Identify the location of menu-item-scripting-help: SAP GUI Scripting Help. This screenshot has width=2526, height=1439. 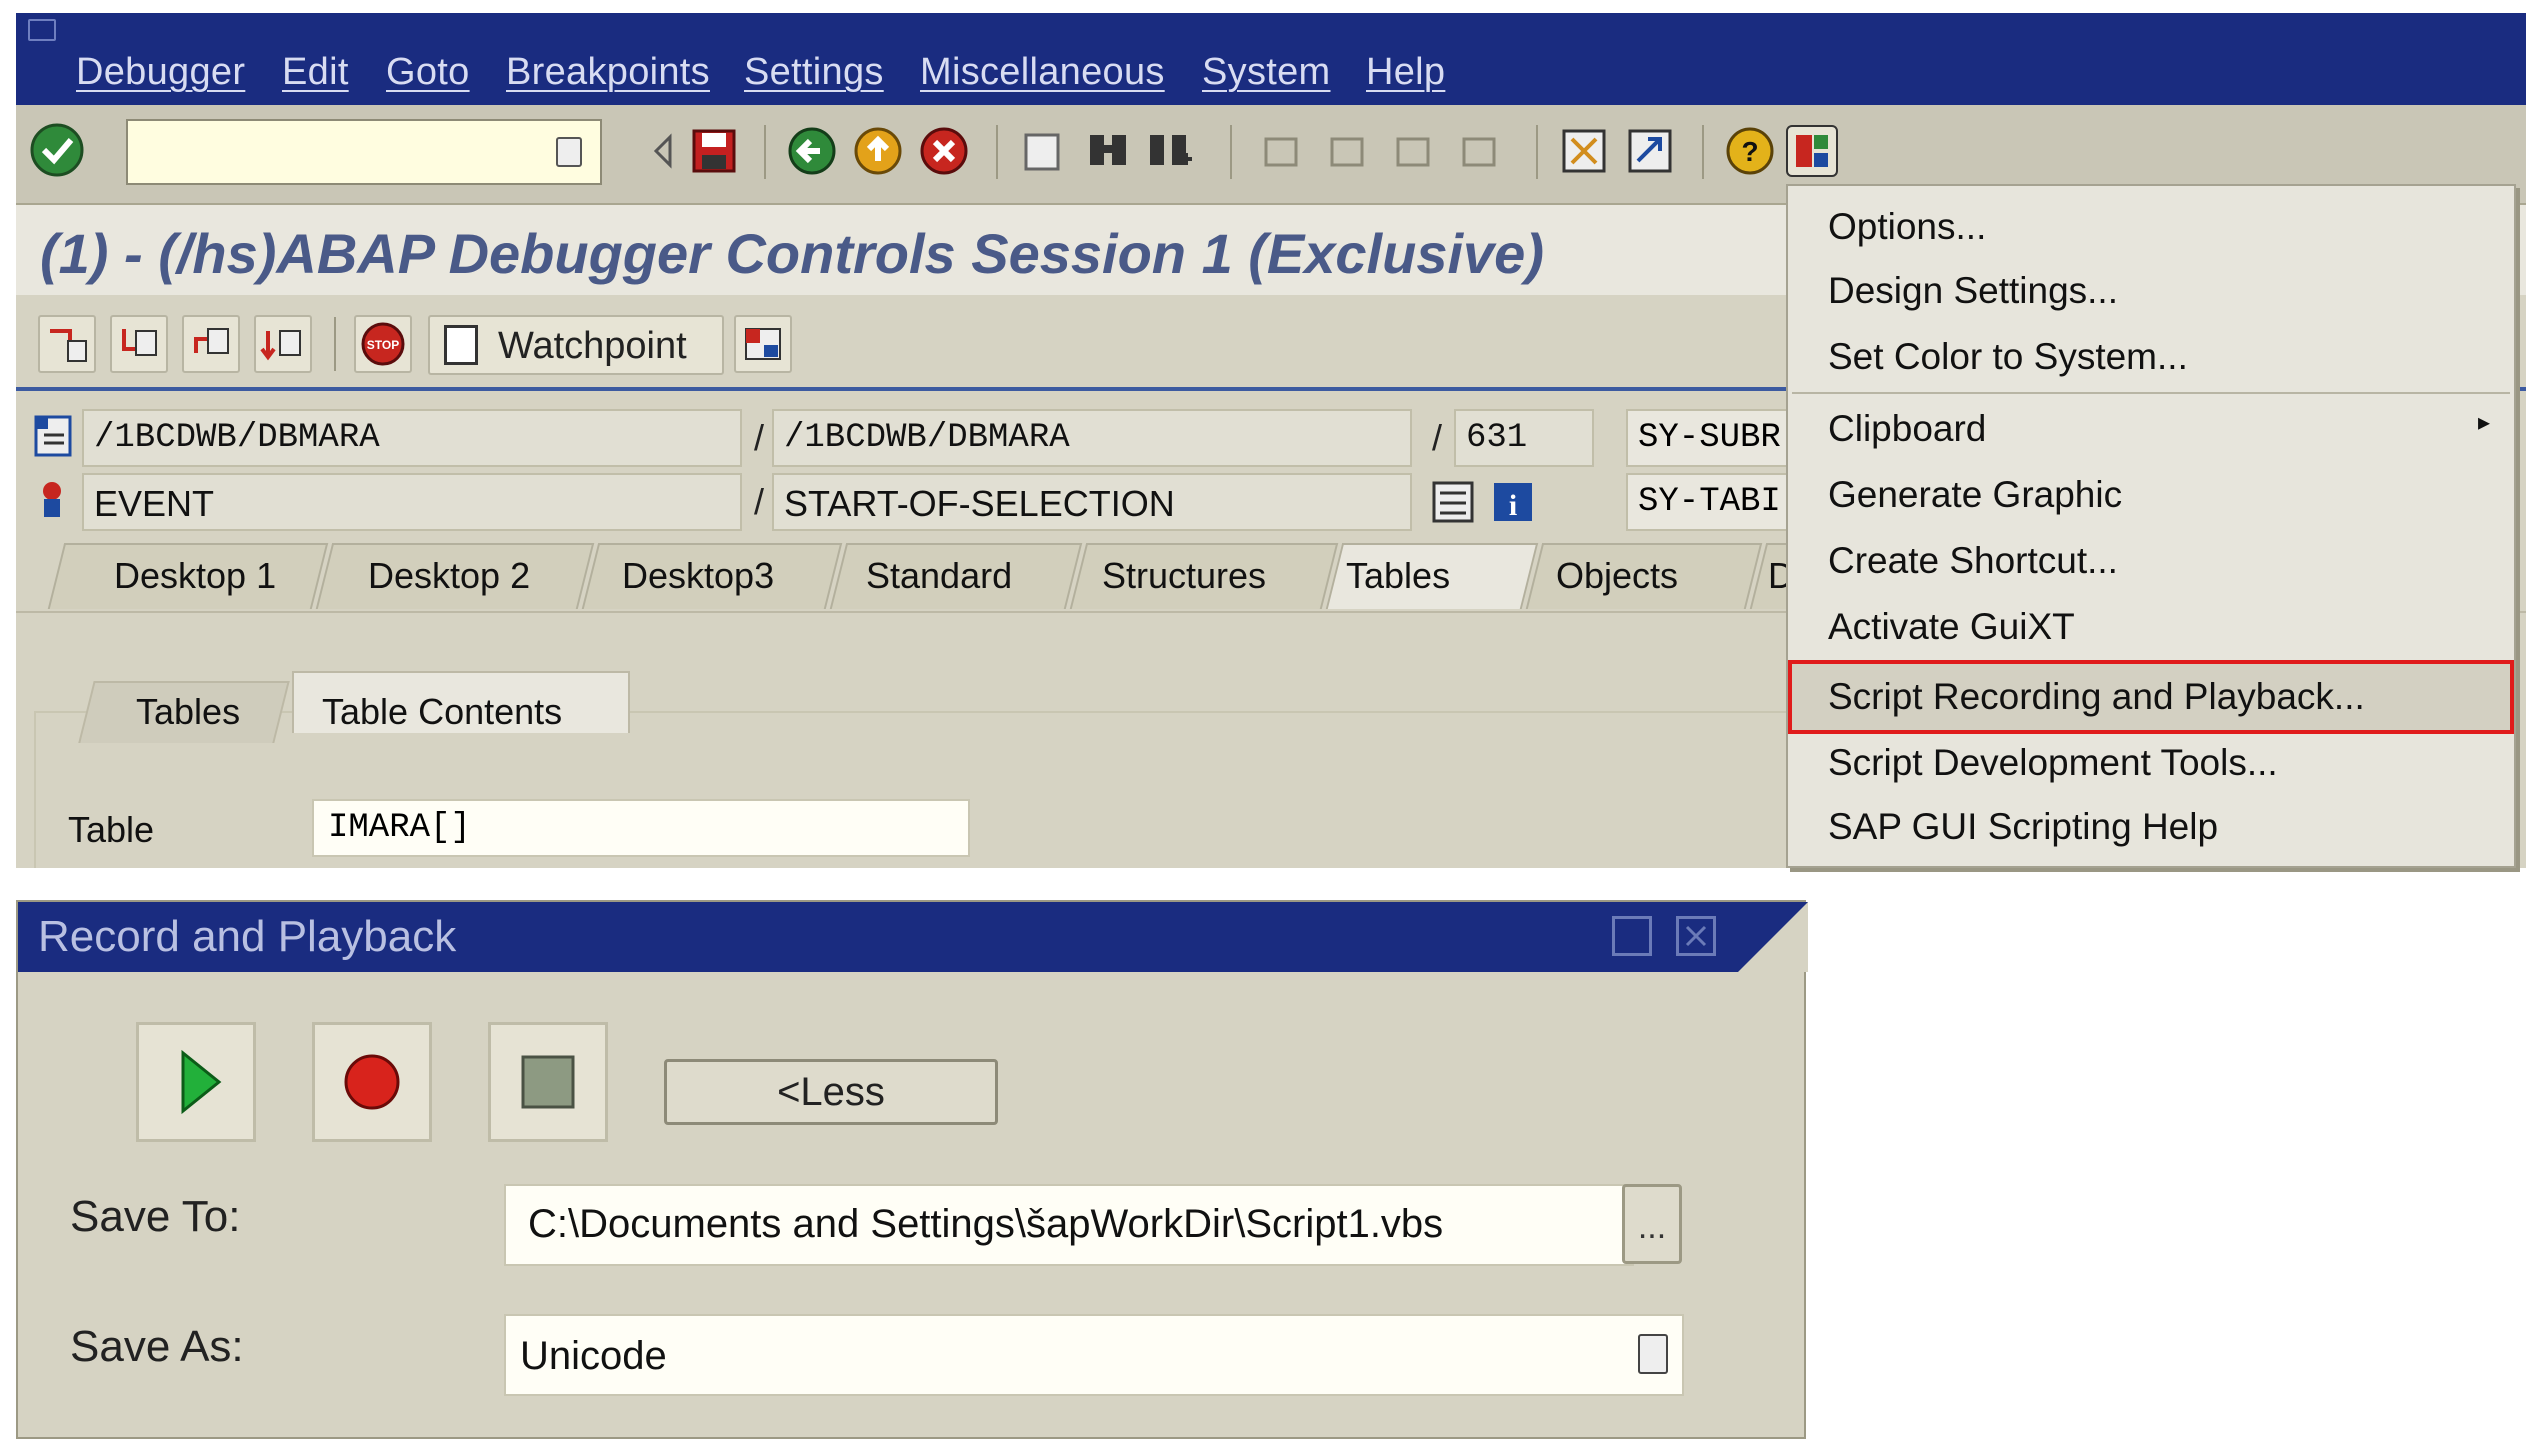
(2023, 827).